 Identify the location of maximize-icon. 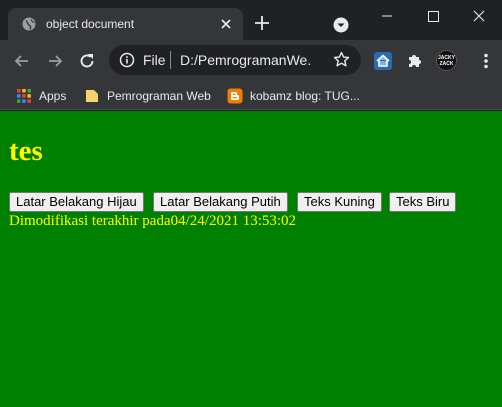
(433, 16).